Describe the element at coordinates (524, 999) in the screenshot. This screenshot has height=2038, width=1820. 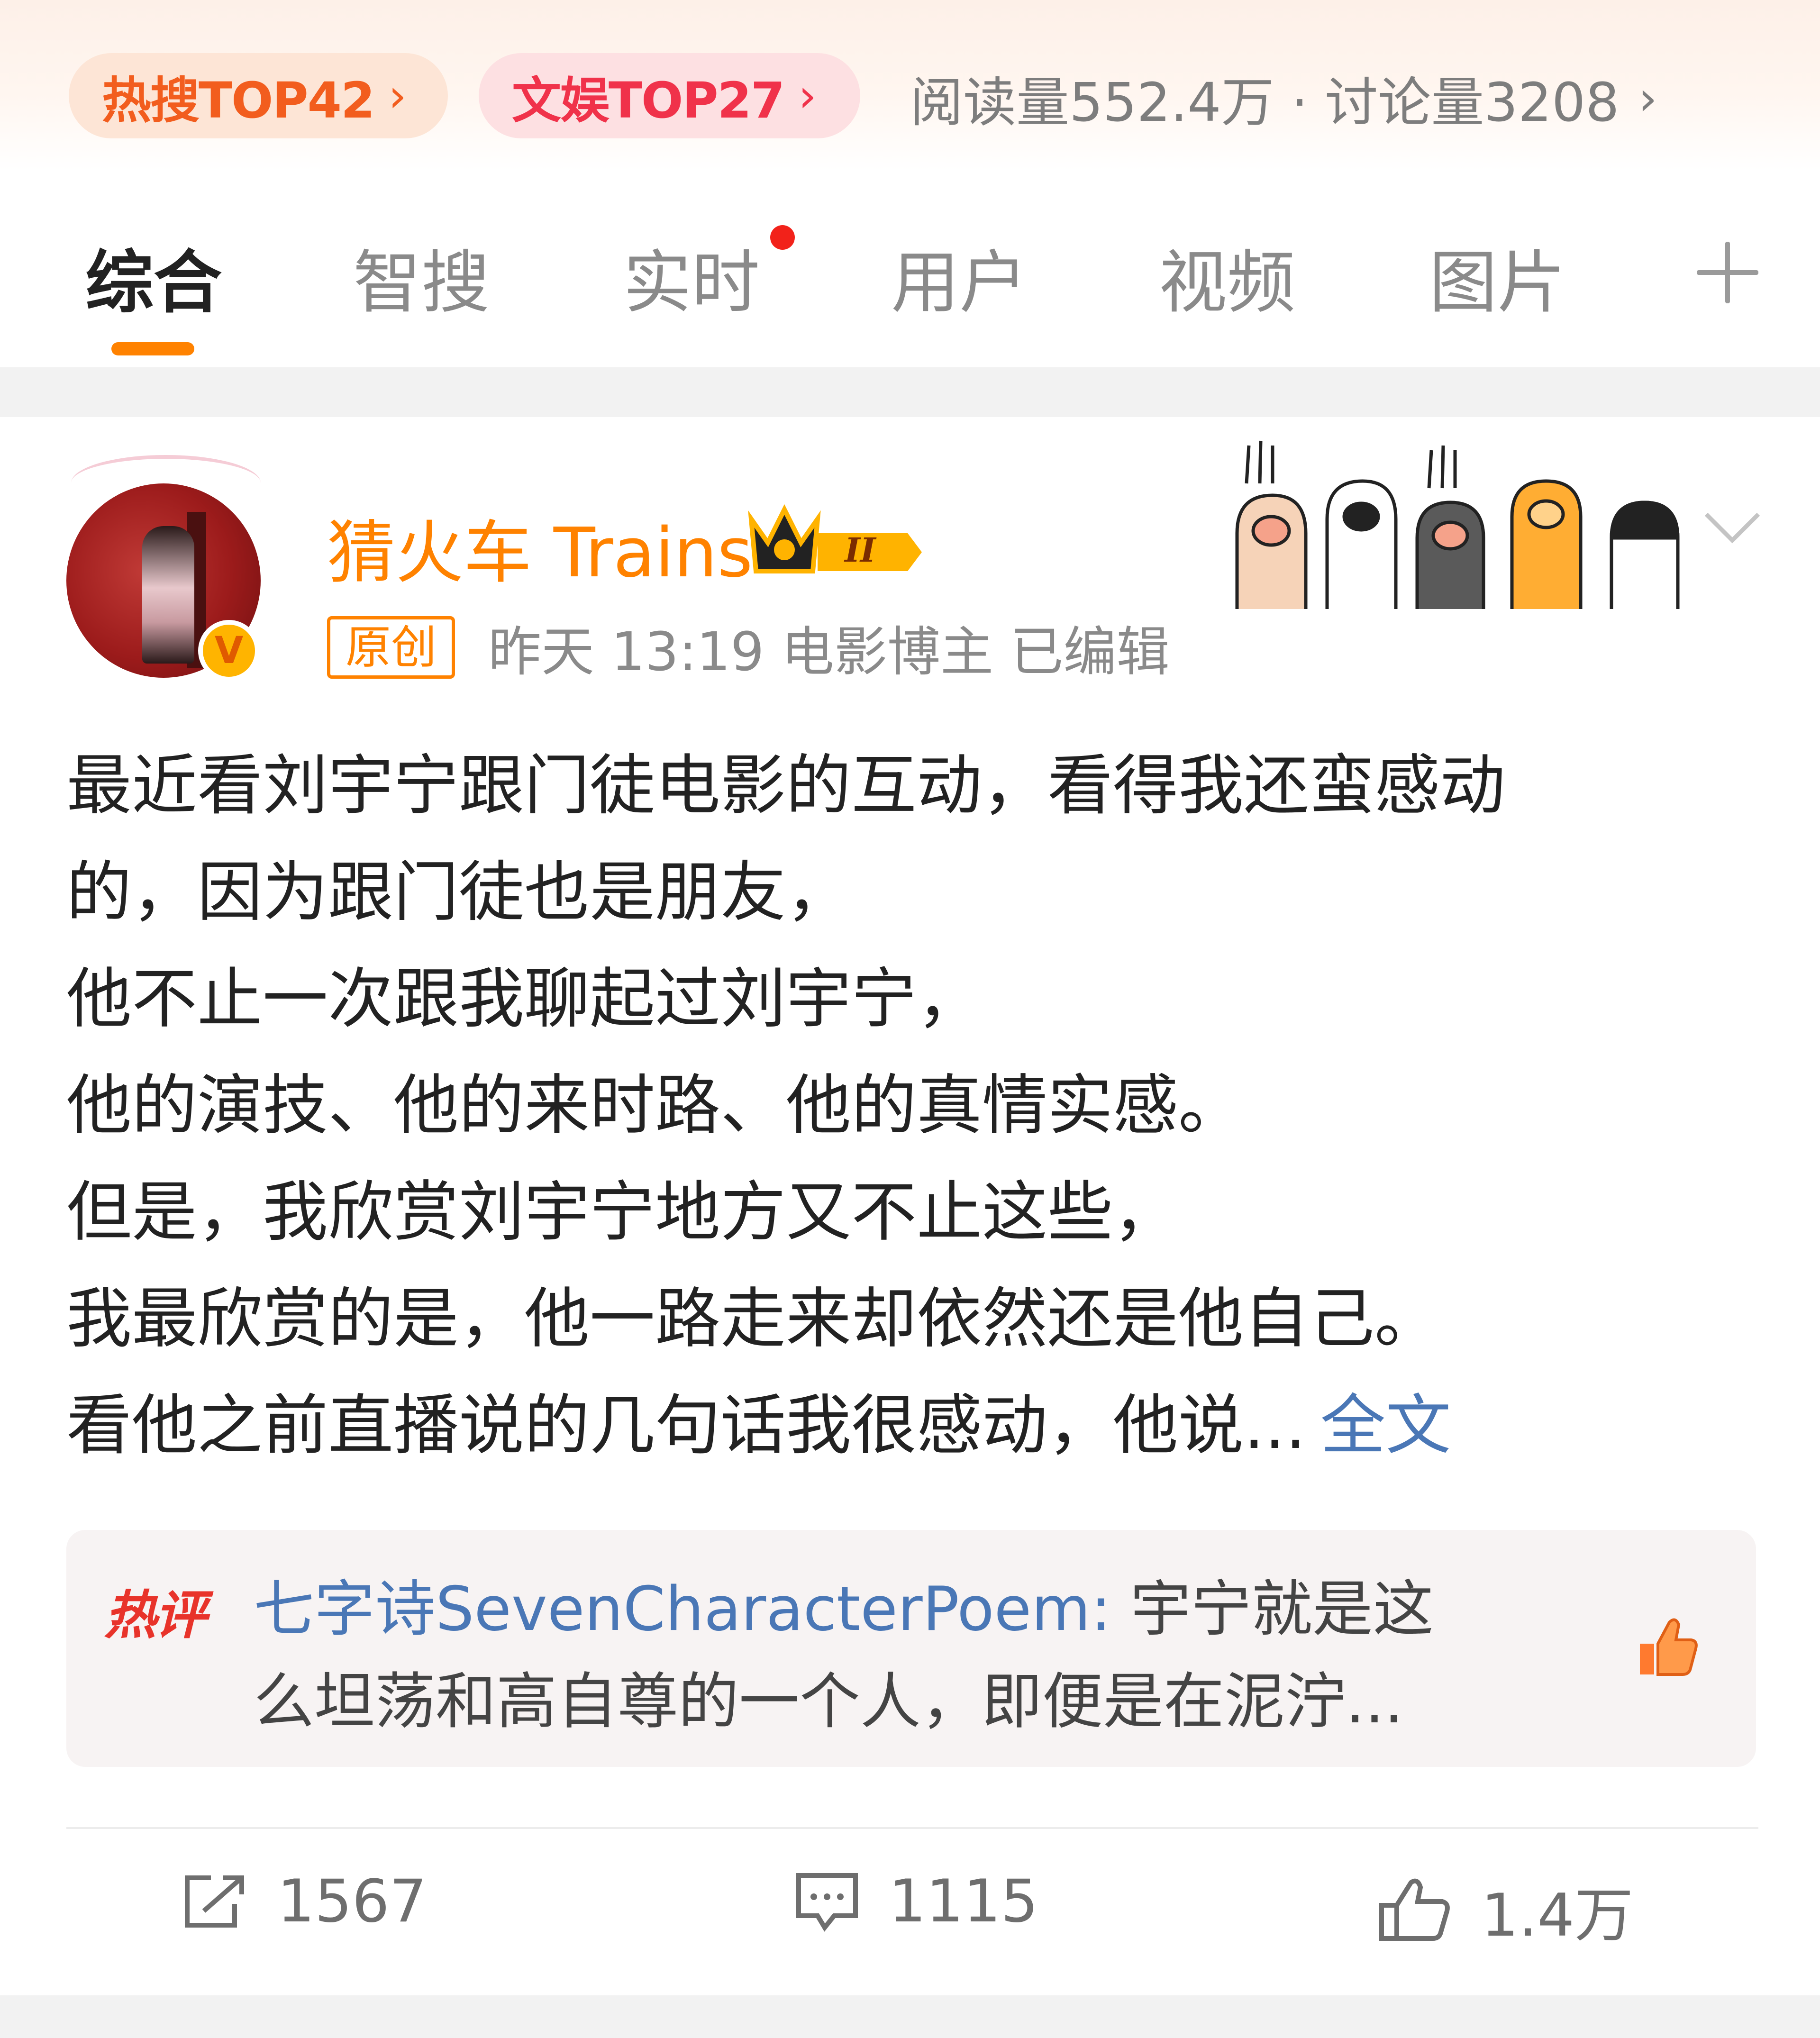
I see `post-text-line: 他不止一次跟我聊起过刘宇宁，` at that location.